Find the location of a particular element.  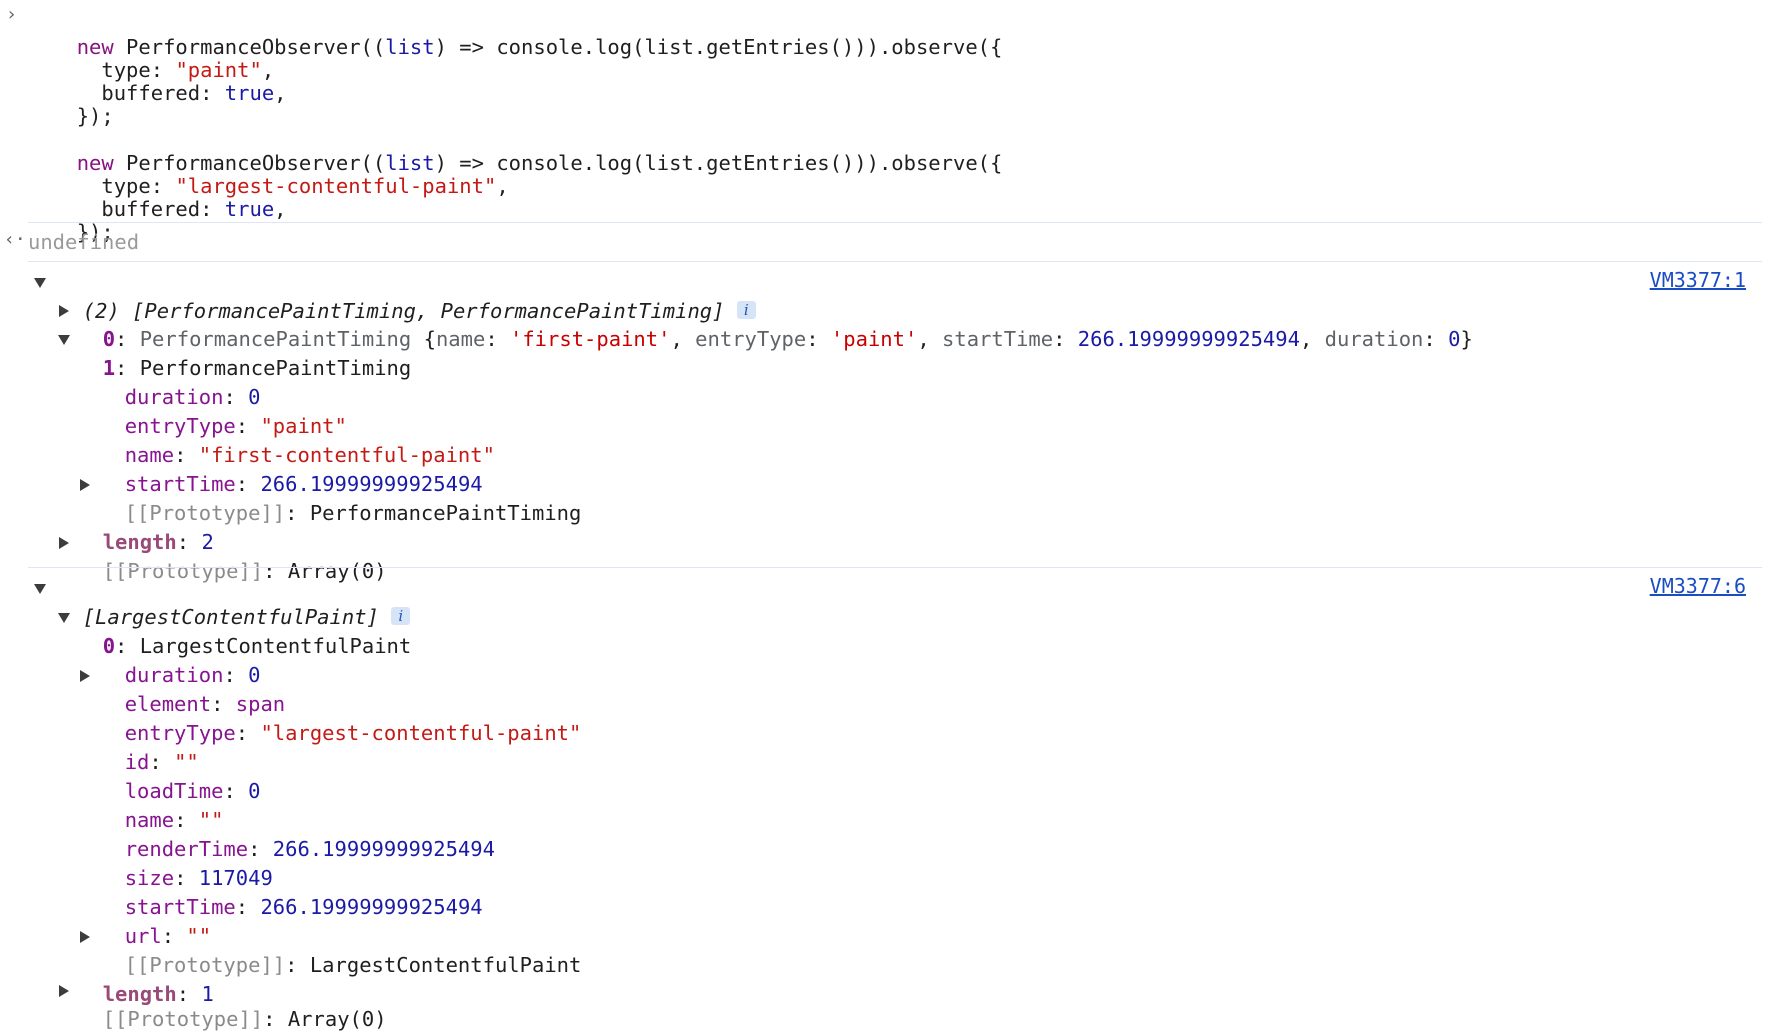

entry2-size: size: 117049 is located at coordinates (198, 878).